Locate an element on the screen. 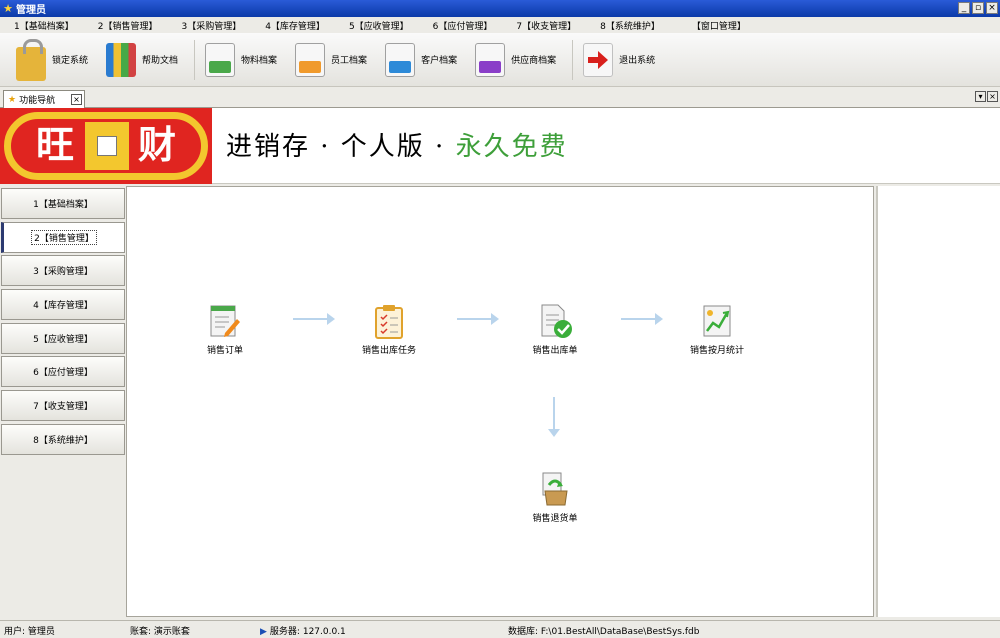 The width and height of the screenshot is (1000, 638). tab-close-icon: × is located at coordinates (76, 99).